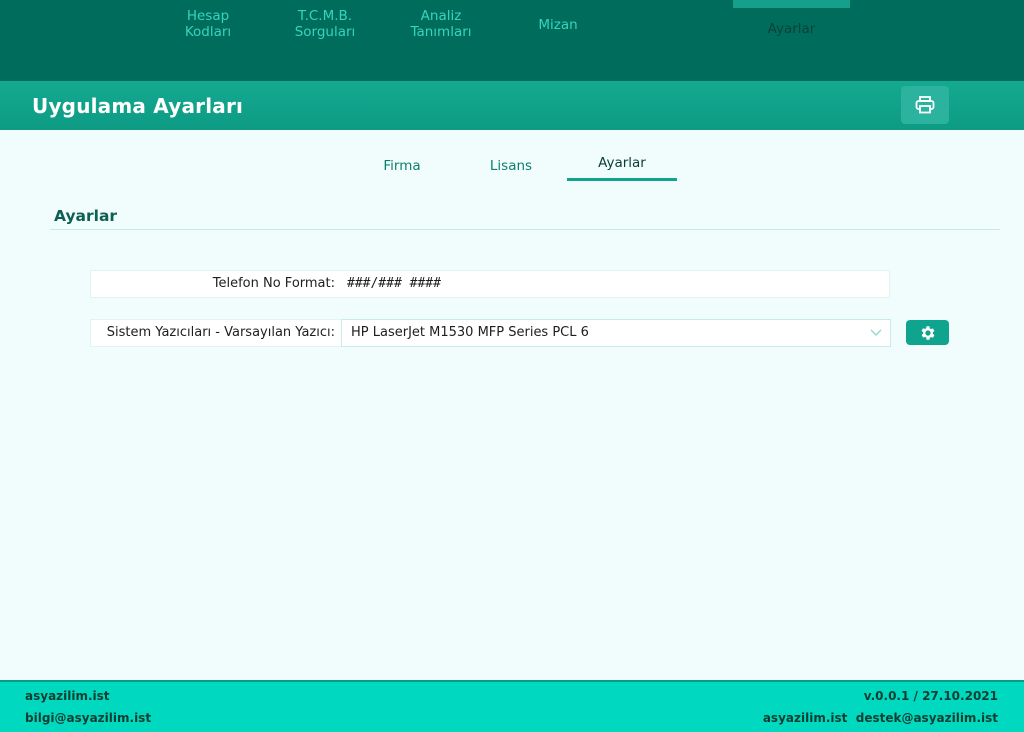  What do you see at coordinates (525, 229) in the screenshot?
I see `section-divider` at bounding box center [525, 229].